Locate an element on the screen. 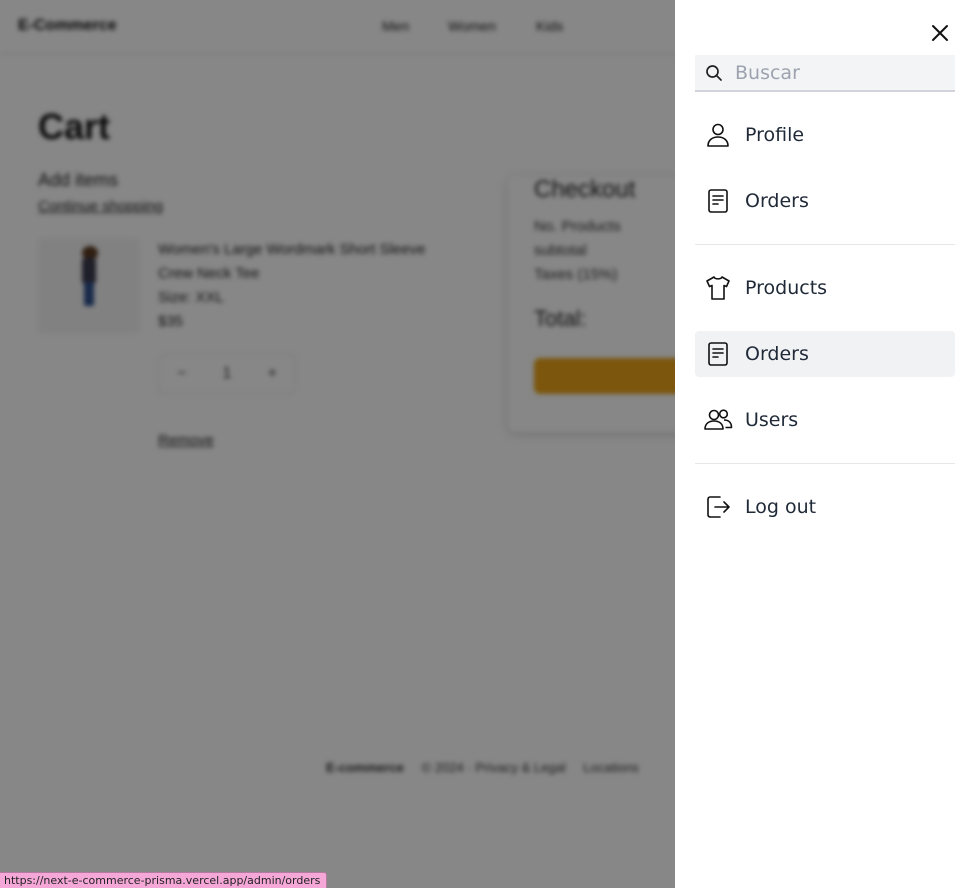 Image resolution: width=978 pixels, height=888 pixels. search-box is located at coordinates (825, 73).